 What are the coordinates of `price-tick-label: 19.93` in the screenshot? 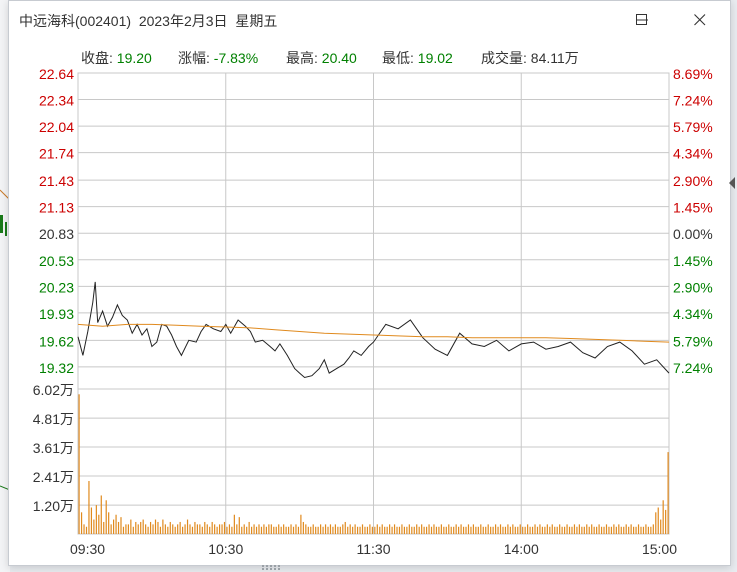 It's located at (56, 314).